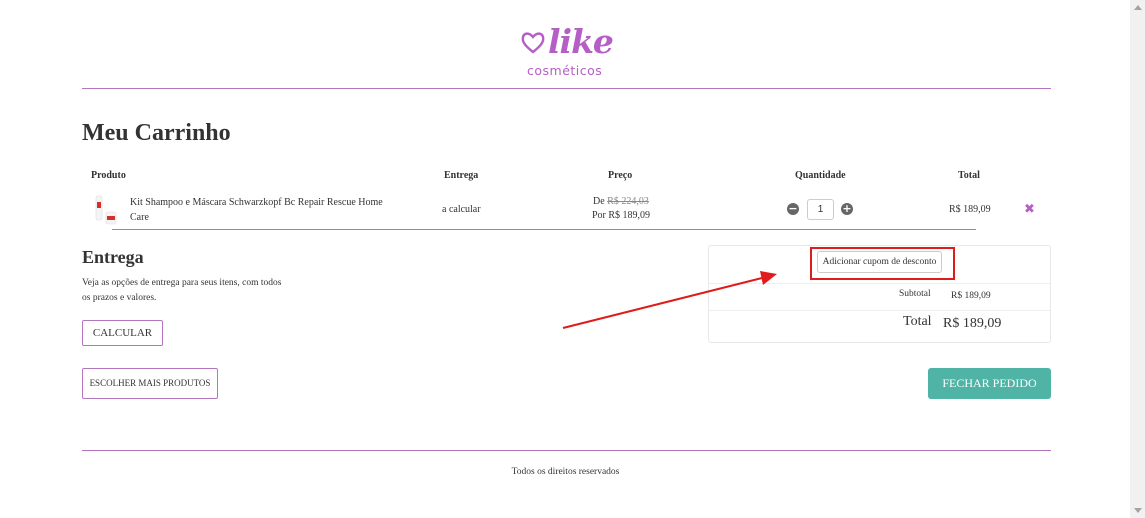  What do you see at coordinates (915, 294) in the screenshot?
I see `subtotal-label: Subtotal` at bounding box center [915, 294].